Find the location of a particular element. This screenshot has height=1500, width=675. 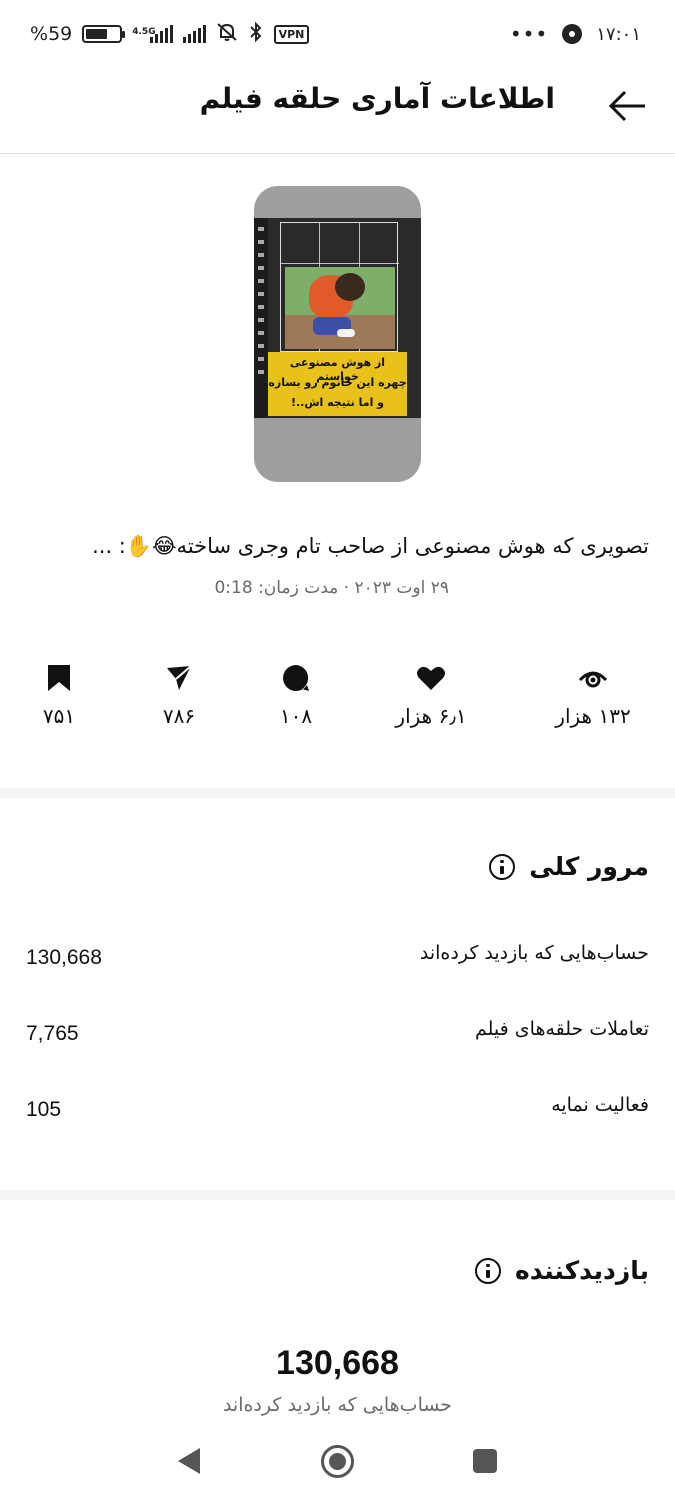

battery-percent: %59 is located at coordinates (51, 34).